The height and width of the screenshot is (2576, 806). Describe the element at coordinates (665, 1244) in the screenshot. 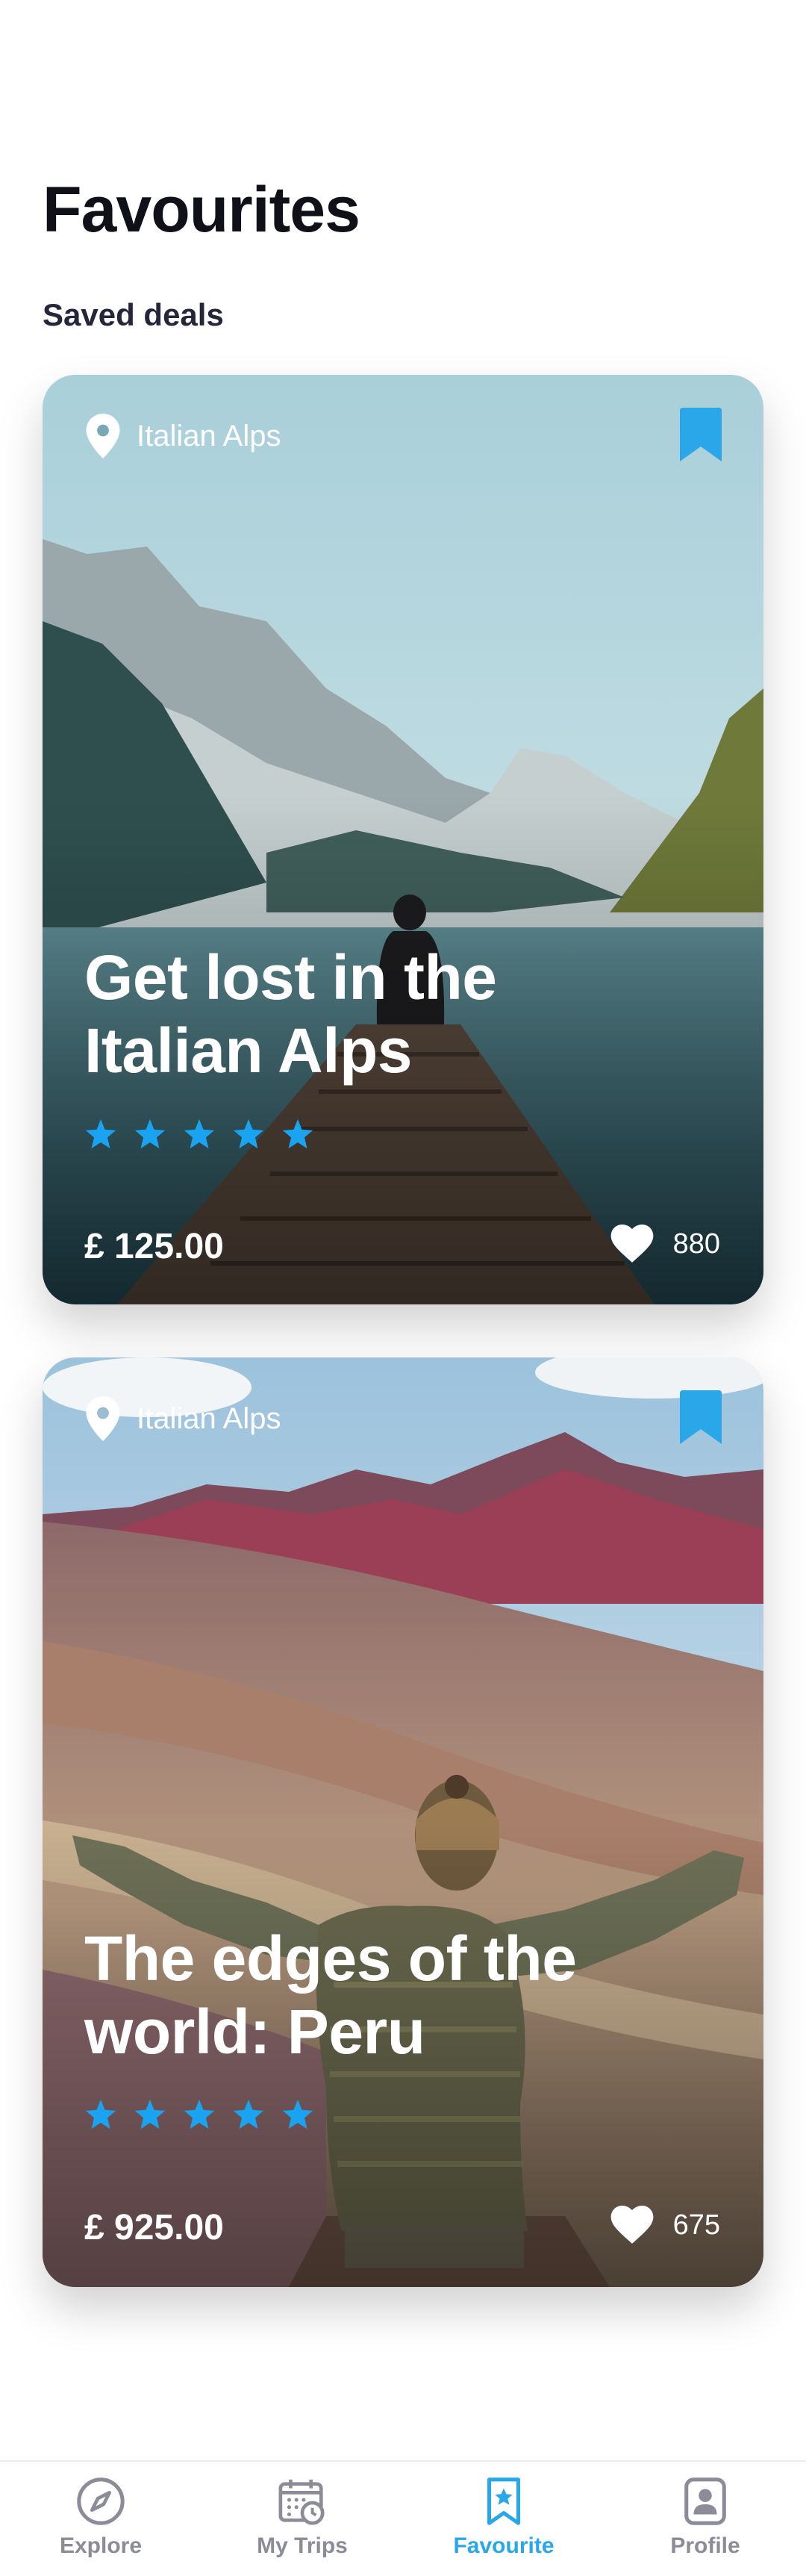

I see `like-control: 880` at that location.